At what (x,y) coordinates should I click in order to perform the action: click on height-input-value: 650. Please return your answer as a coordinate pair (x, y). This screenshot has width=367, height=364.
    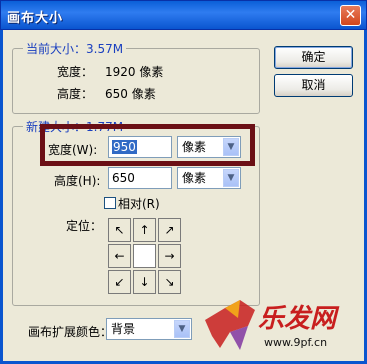
    Looking at the image, I should click on (123, 178).